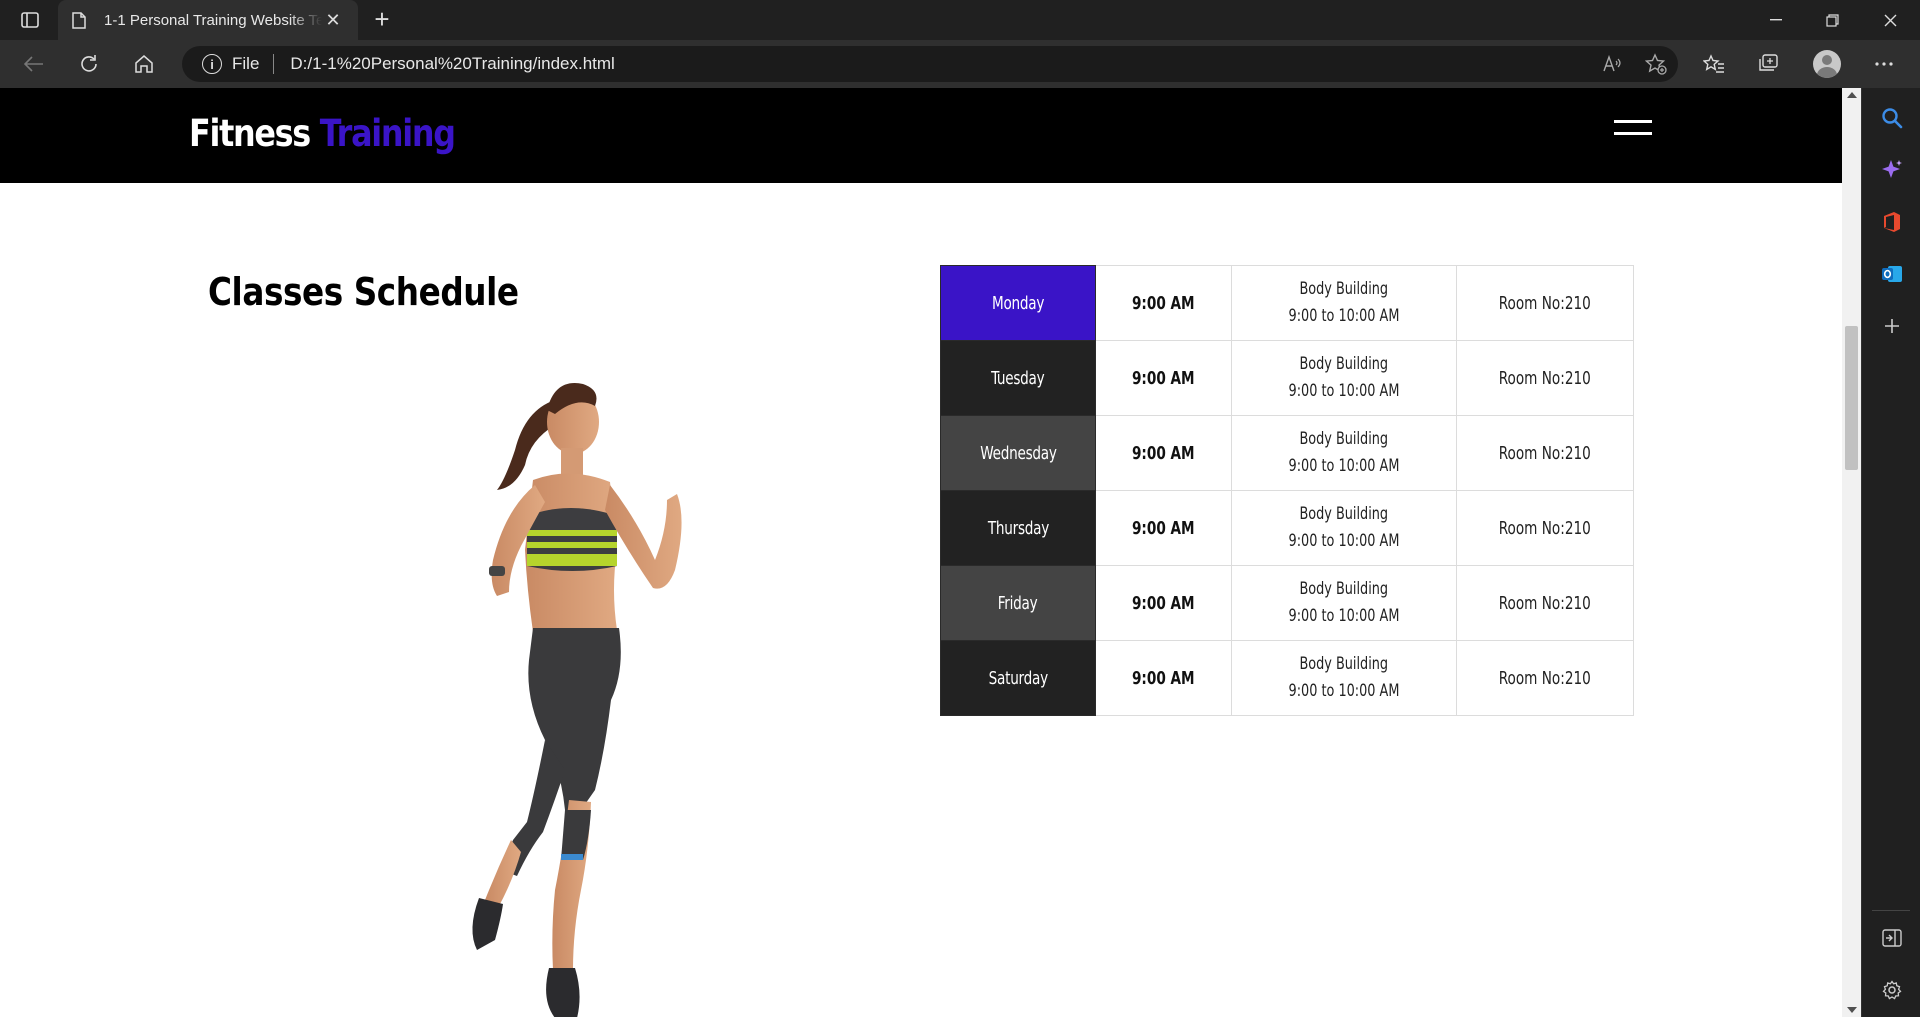 The width and height of the screenshot is (1920, 1017). Describe the element at coordinates (1892, 326) in the screenshot. I see `add-sidebar-app-icon` at that location.